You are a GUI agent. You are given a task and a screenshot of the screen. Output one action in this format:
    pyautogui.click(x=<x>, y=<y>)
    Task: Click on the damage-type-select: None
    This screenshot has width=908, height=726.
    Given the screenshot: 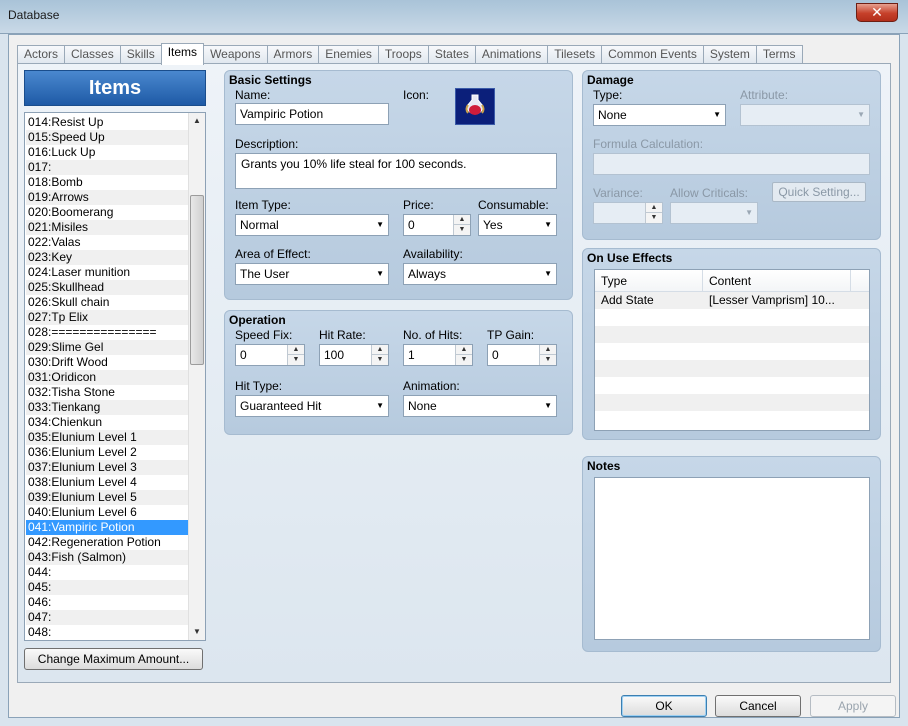 What is the action you would take?
    pyautogui.click(x=659, y=115)
    